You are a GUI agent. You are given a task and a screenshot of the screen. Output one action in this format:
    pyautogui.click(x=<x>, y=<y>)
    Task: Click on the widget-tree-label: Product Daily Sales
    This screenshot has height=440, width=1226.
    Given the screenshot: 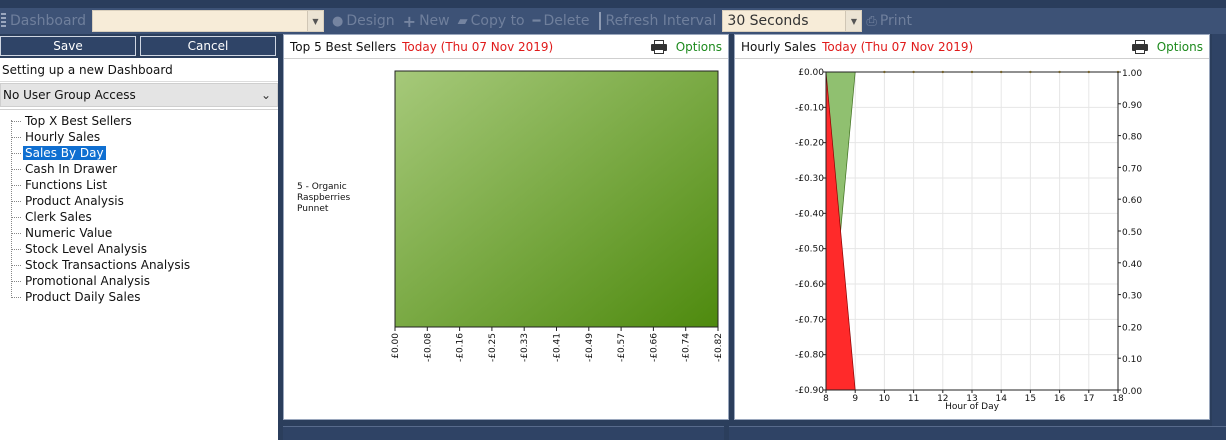 What is the action you would take?
    pyautogui.click(x=83, y=297)
    